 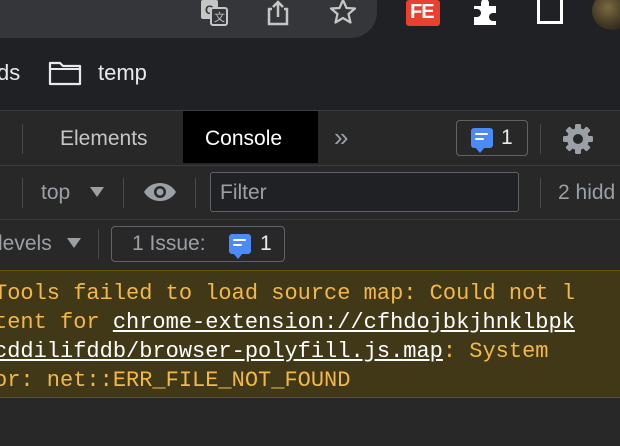 I want to click on issues-counter-button: 1, so click(x=492, y=138).